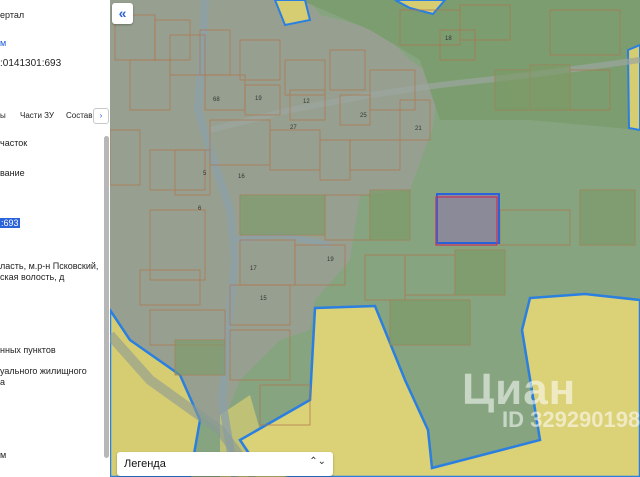 Image resolution: width=640 pixels, height=477 pixels. Describe the element at coordinates (241, 177) in the screenshot. I see `plot-label: 16` at that location.